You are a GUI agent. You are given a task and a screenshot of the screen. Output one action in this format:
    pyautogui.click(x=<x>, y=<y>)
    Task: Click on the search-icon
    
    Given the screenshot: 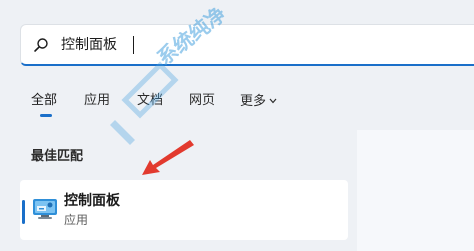 What is the action you would take?
    pyautogui.click(x=41, y=45)
    